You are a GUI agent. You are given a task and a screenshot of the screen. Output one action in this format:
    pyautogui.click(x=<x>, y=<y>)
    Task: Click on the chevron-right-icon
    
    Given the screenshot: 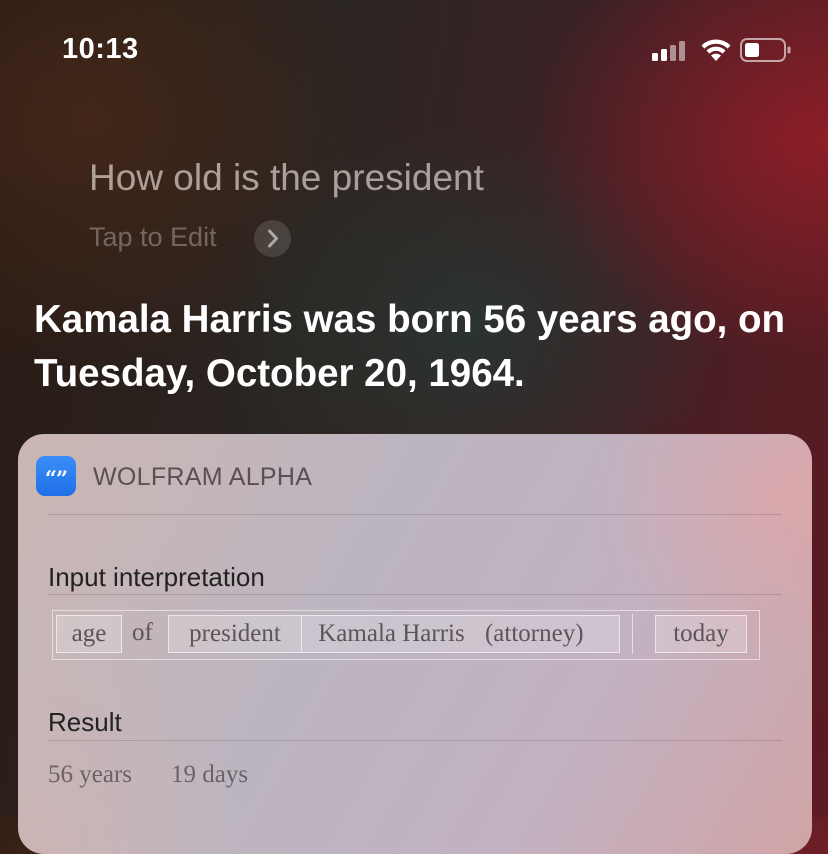 What is the action you would take?
    pyautogui.click(x=273, y=238)
    